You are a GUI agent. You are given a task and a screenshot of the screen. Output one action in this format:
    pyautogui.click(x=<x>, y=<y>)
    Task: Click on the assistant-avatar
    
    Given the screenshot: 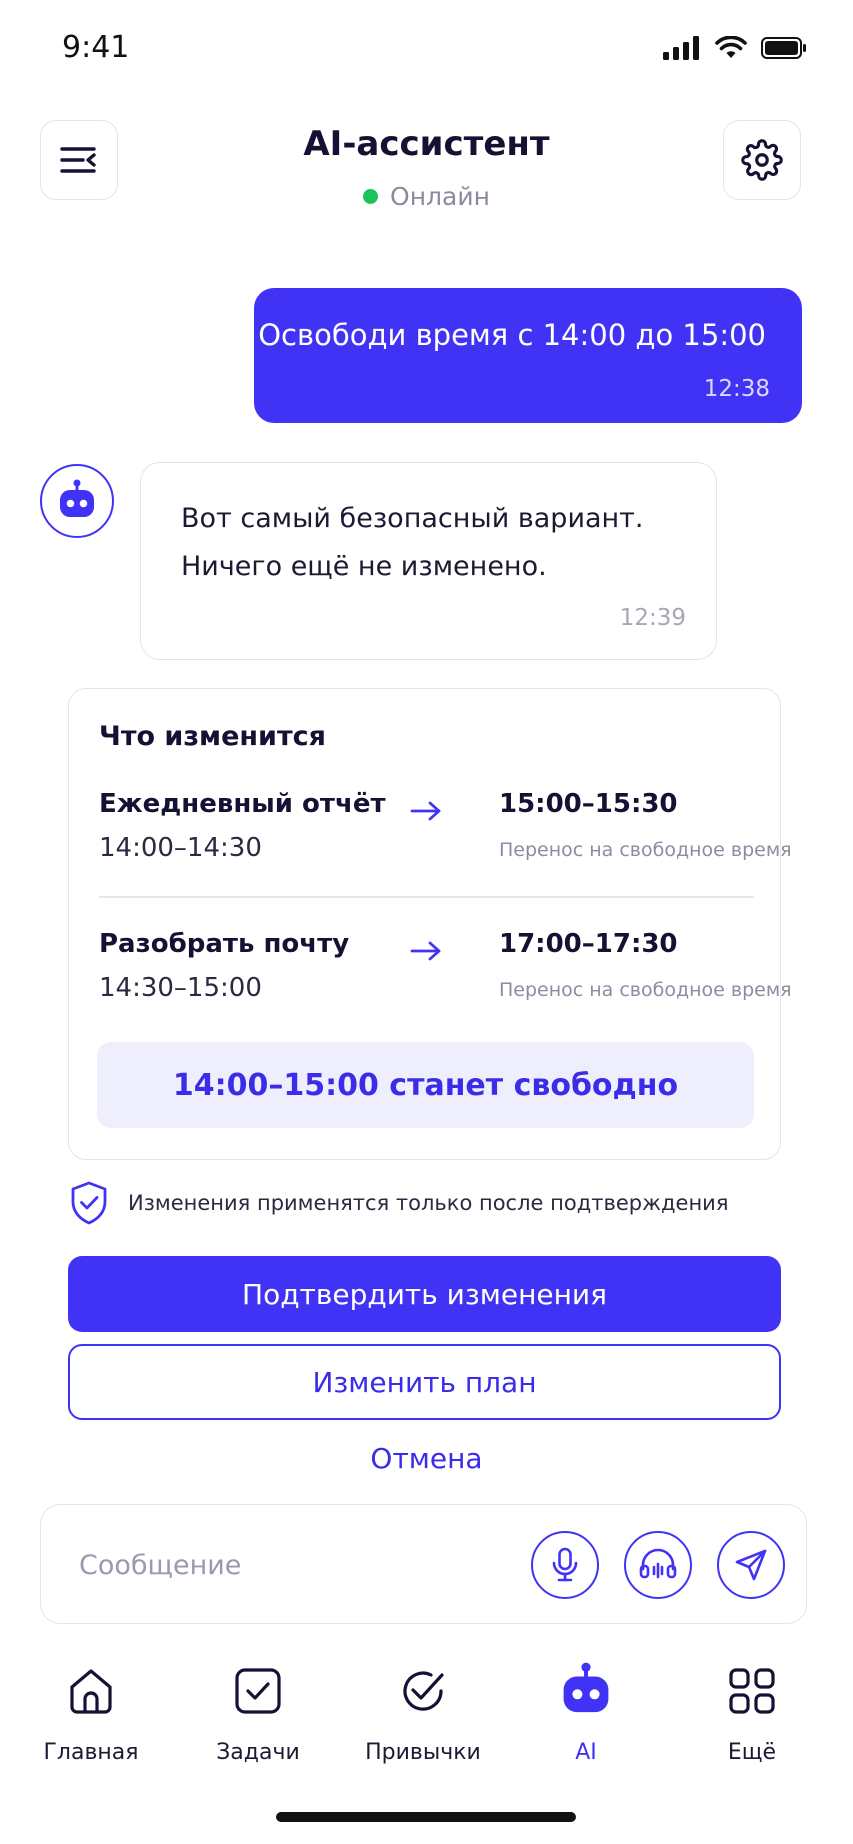 What is the action you would take?
    pyautogui.click(x=77, y=501)
    